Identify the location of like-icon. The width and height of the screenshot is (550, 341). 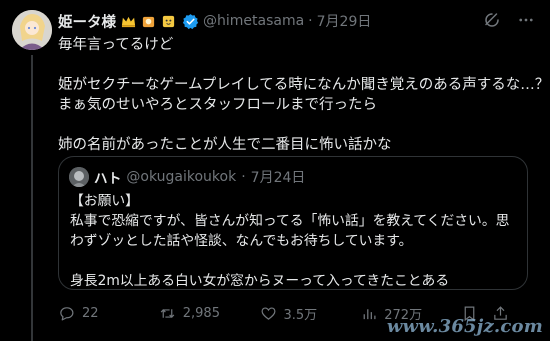
(268, 313).